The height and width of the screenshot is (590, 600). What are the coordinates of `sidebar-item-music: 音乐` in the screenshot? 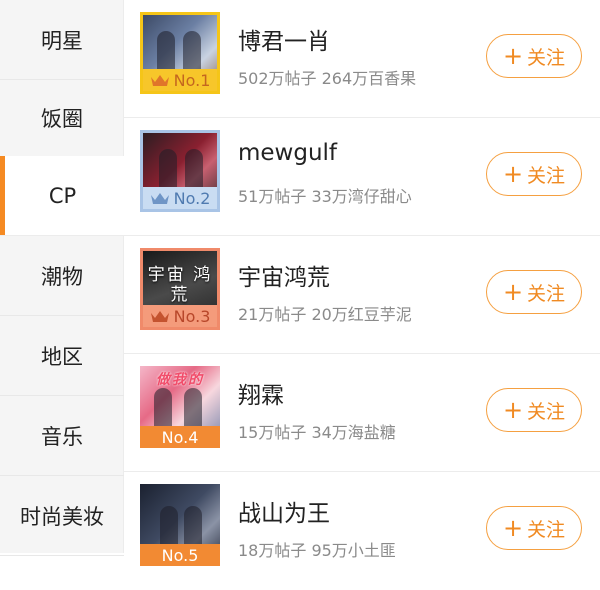 It's located at (62, 436).